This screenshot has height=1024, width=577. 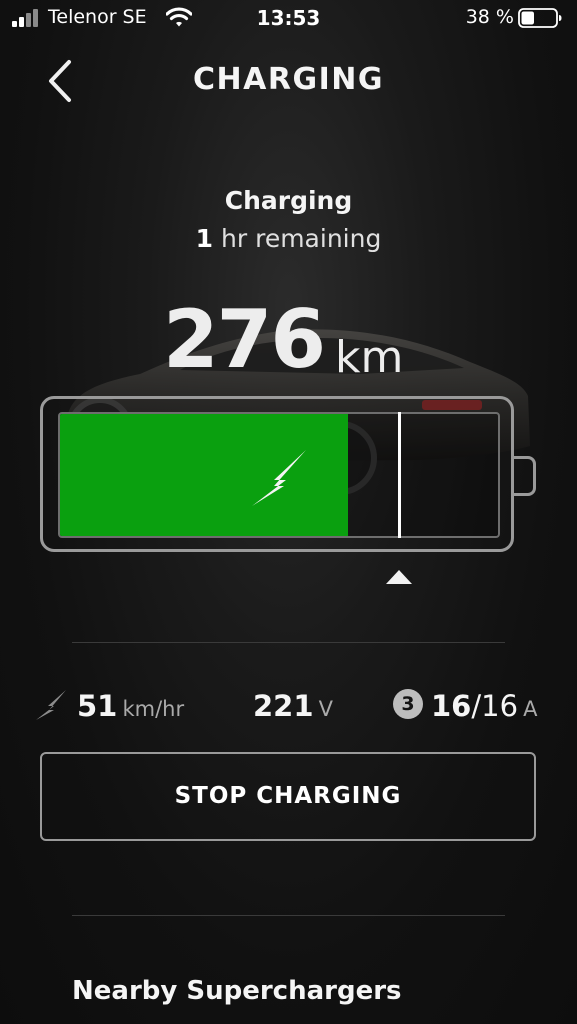 I want to click on lightning-bolt-icon, so click(x=279, y=478).